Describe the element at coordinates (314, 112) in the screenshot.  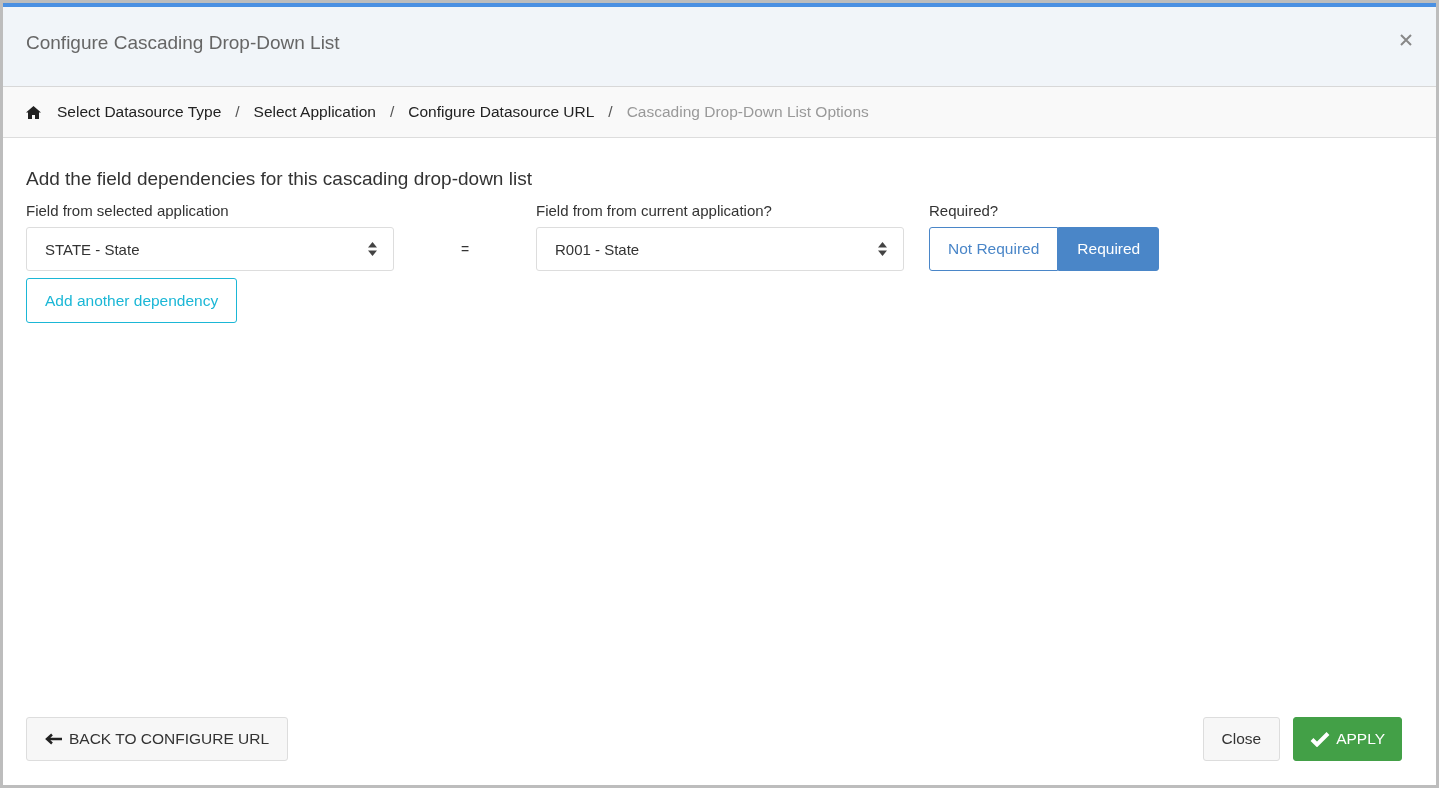
I see `breadcrumb-item: Select Application` at that location.